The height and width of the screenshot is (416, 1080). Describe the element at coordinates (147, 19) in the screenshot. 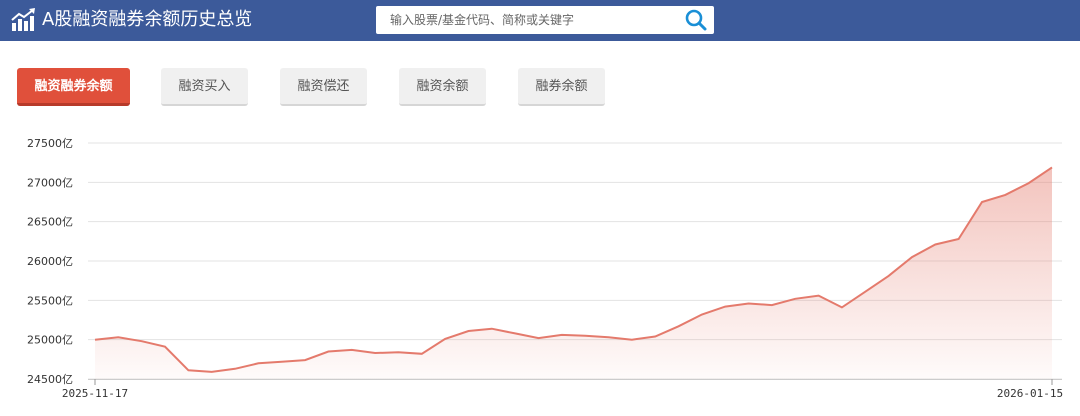

I see `app-title: A股融资融券余额历史总览` at that location.